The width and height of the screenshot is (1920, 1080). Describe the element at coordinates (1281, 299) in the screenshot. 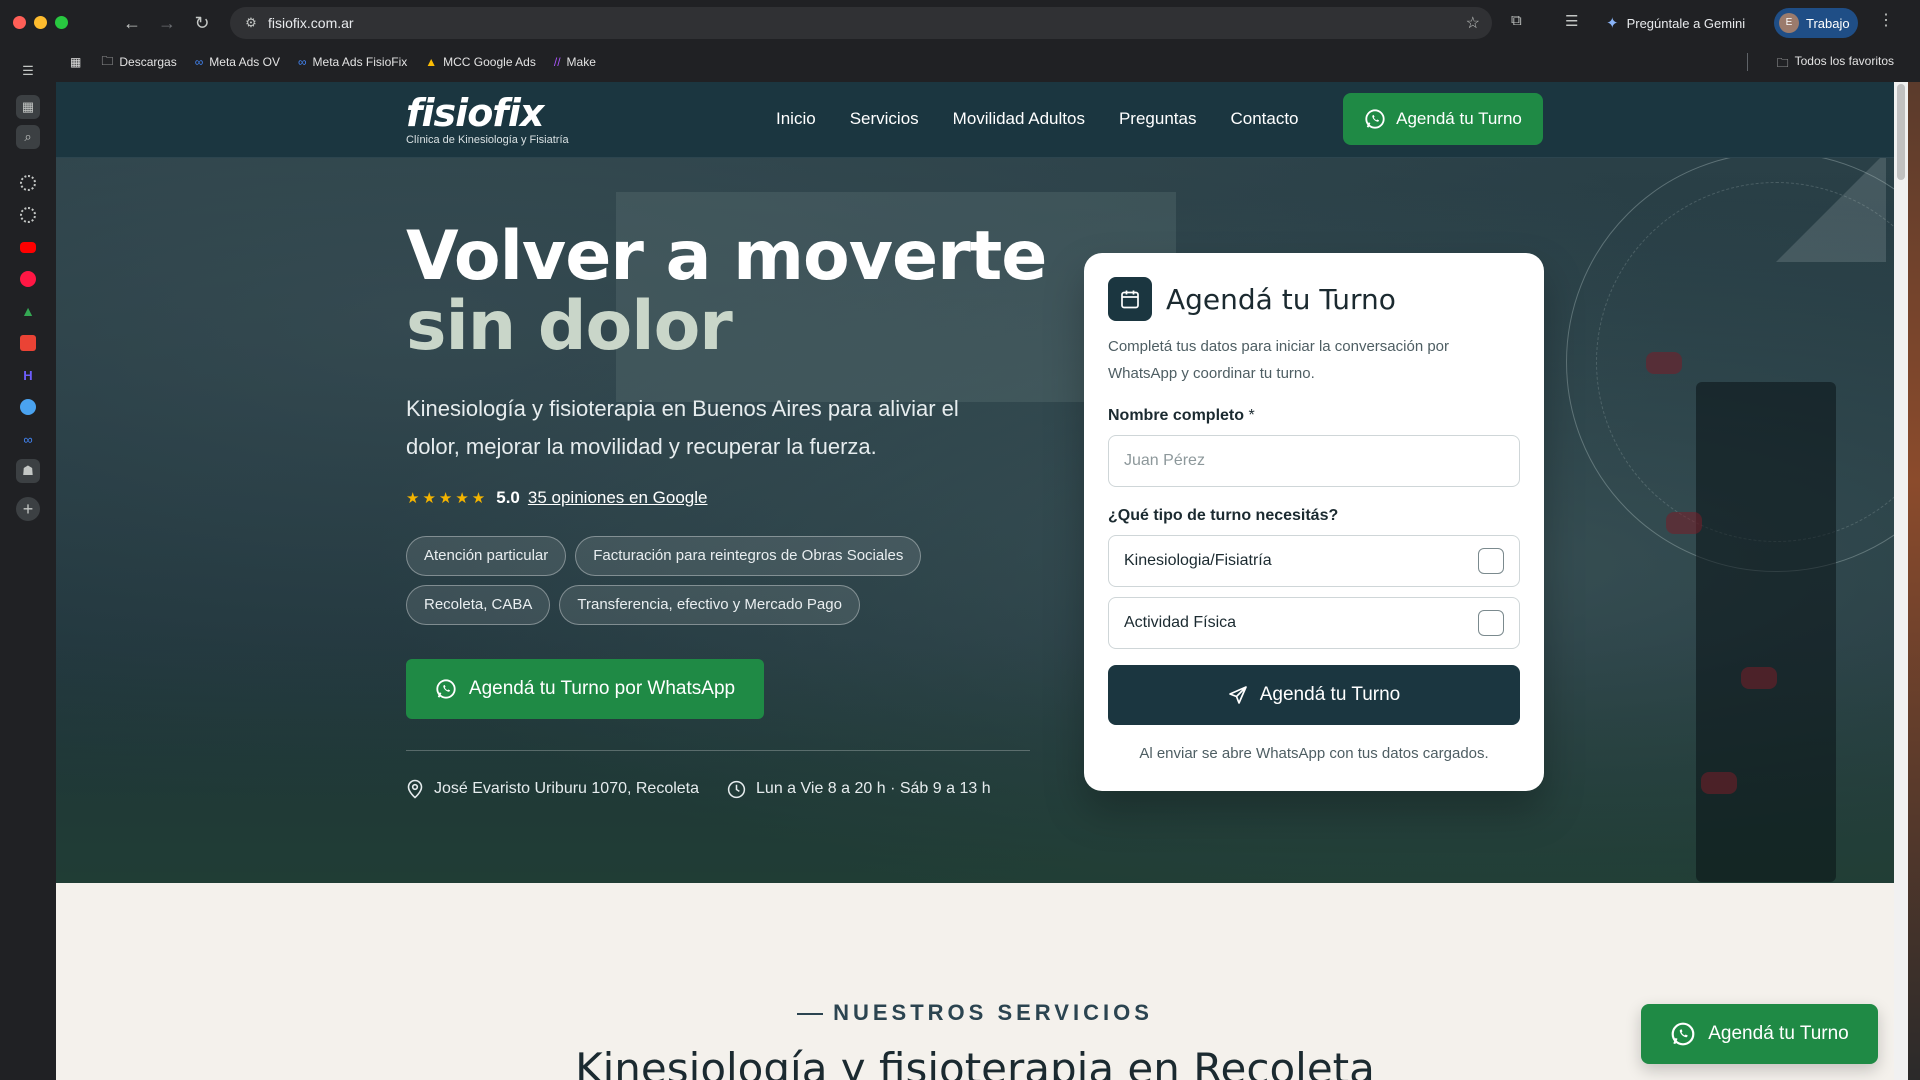

I see `form-title: Agendá tu Turno` at that location.